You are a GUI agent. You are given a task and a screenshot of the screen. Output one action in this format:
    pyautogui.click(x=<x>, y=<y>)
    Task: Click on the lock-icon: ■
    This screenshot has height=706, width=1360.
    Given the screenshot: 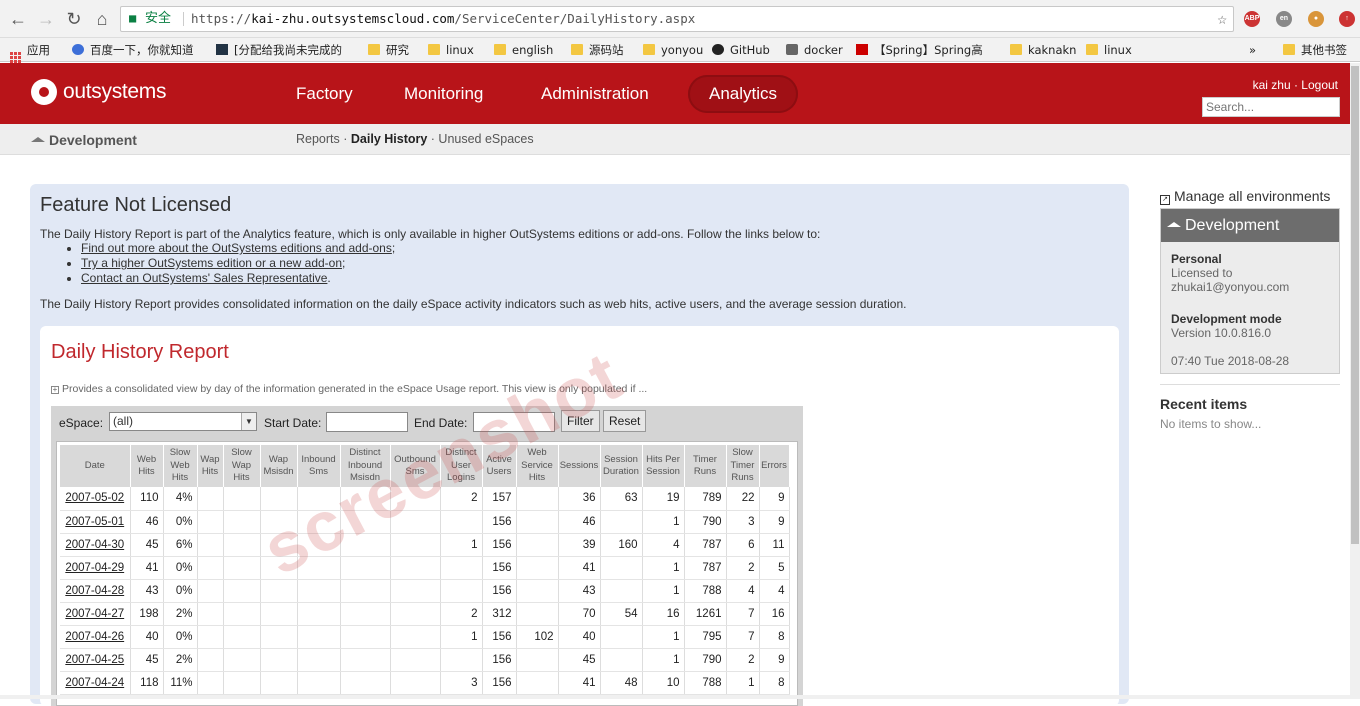 What is the action you would take?
    pyautogui.click(x=133, y=18)
    